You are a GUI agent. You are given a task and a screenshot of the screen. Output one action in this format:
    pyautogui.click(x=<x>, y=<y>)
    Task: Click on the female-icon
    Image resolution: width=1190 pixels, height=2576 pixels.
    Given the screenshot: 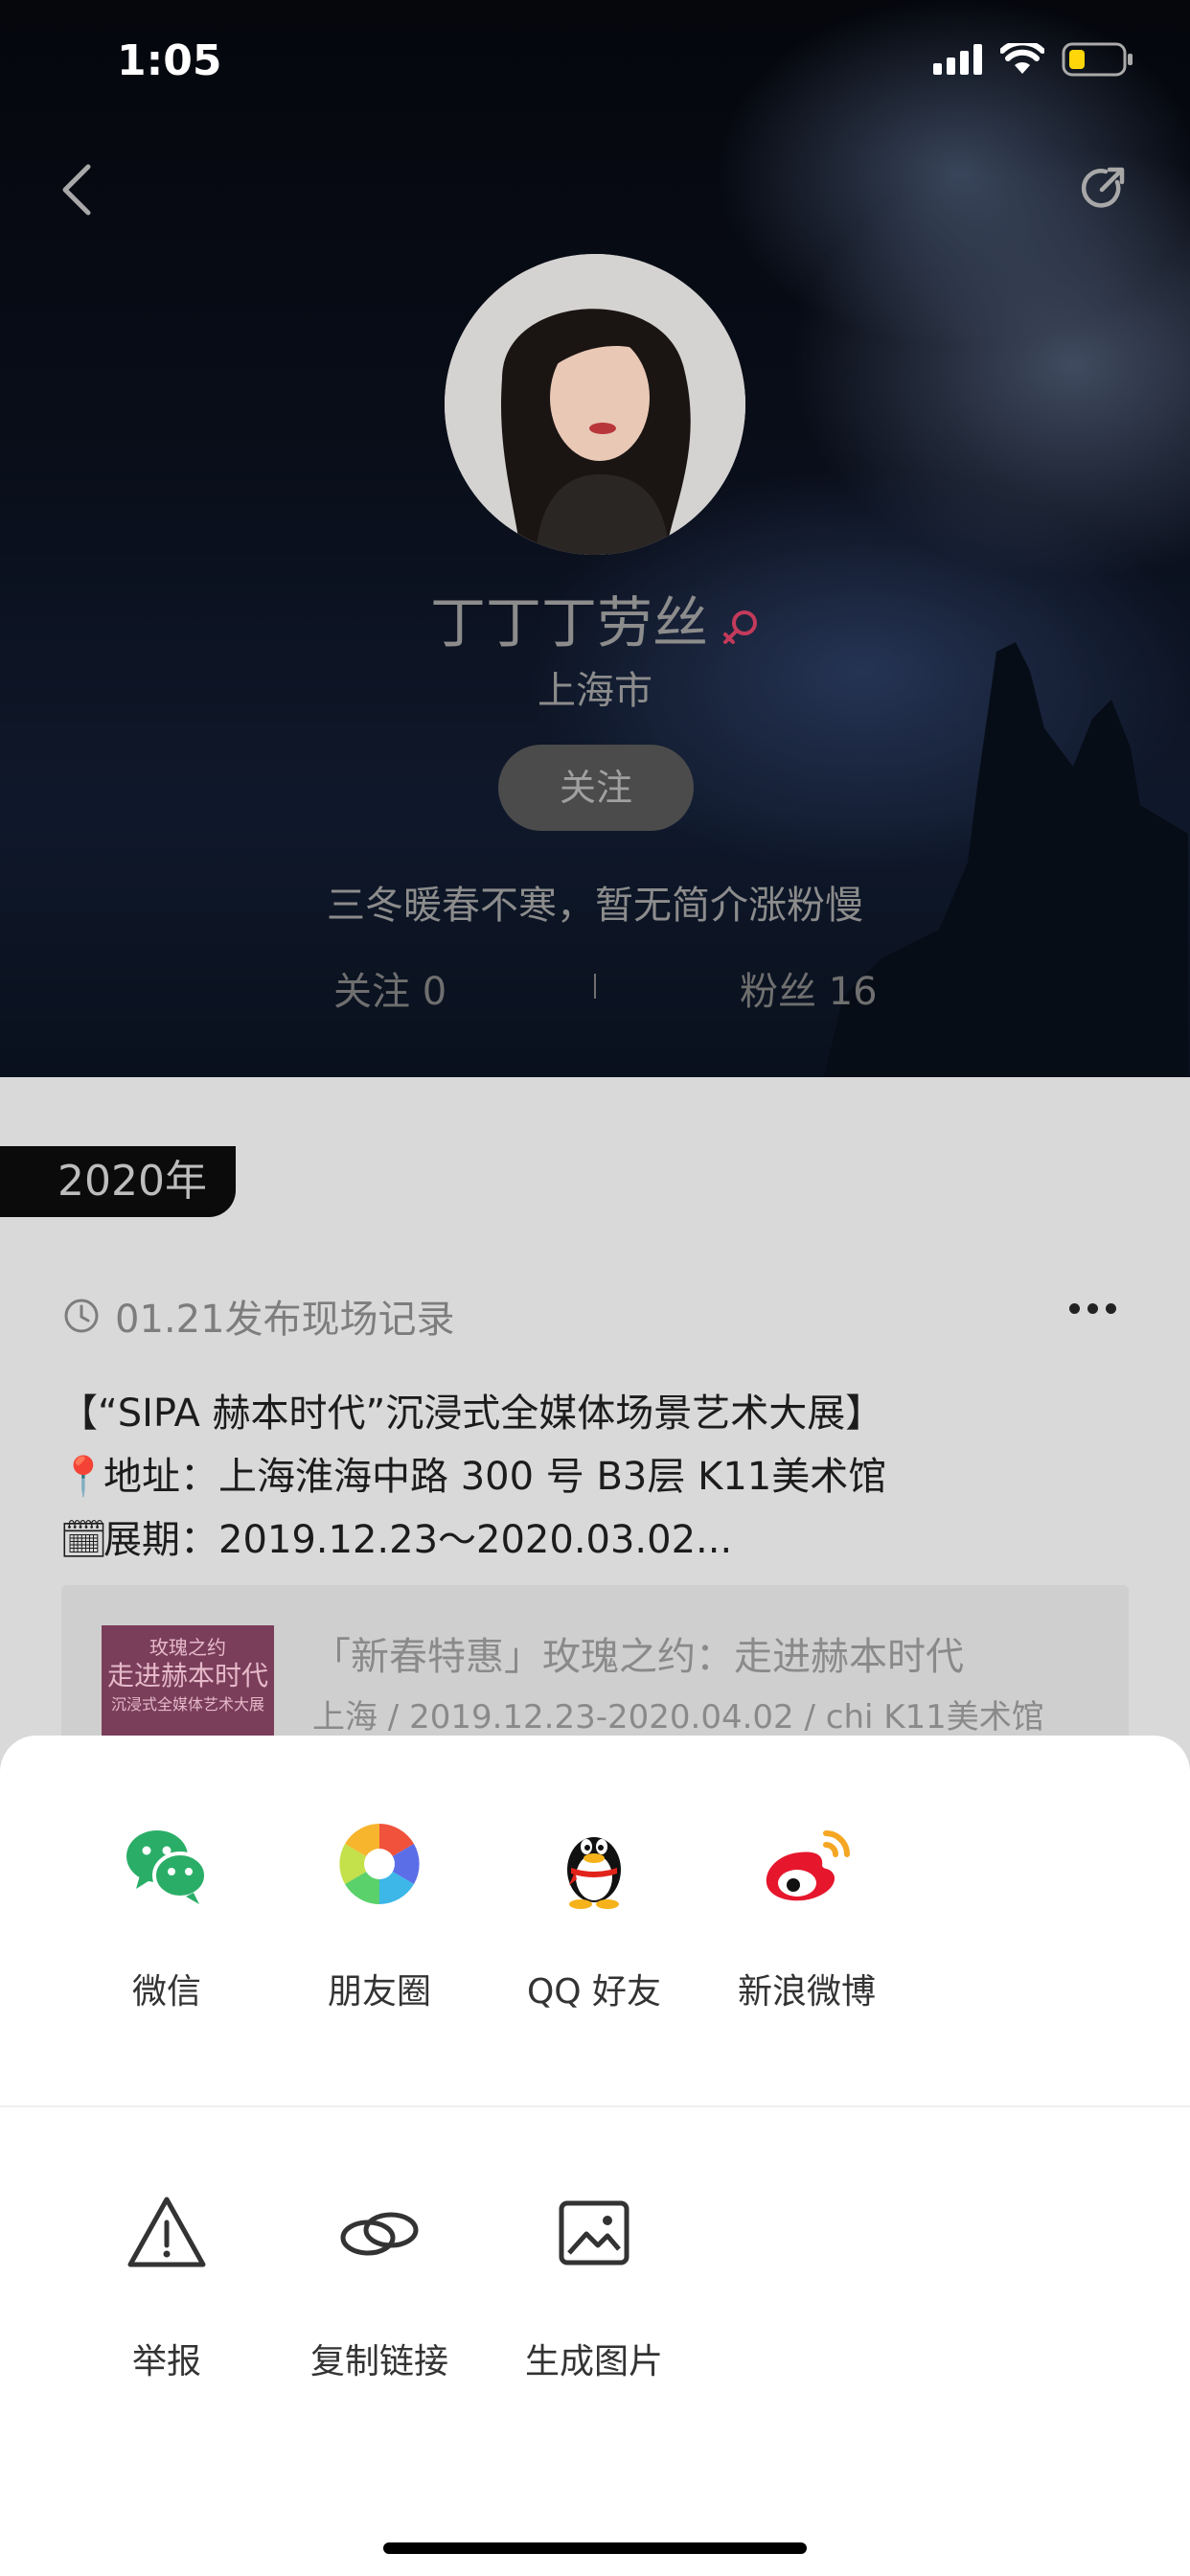 What is the action you would take?
    pyautogui.click(x=740, y=627)
    